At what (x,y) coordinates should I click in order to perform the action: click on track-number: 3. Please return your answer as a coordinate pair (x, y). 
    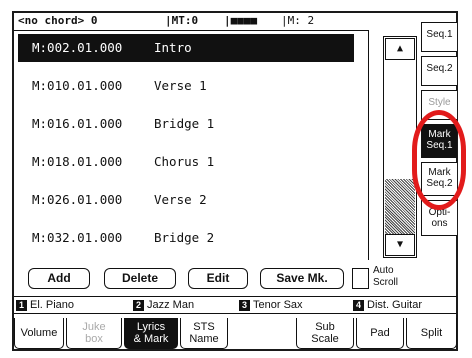
    Looking at the image, I should click on (244, 305).